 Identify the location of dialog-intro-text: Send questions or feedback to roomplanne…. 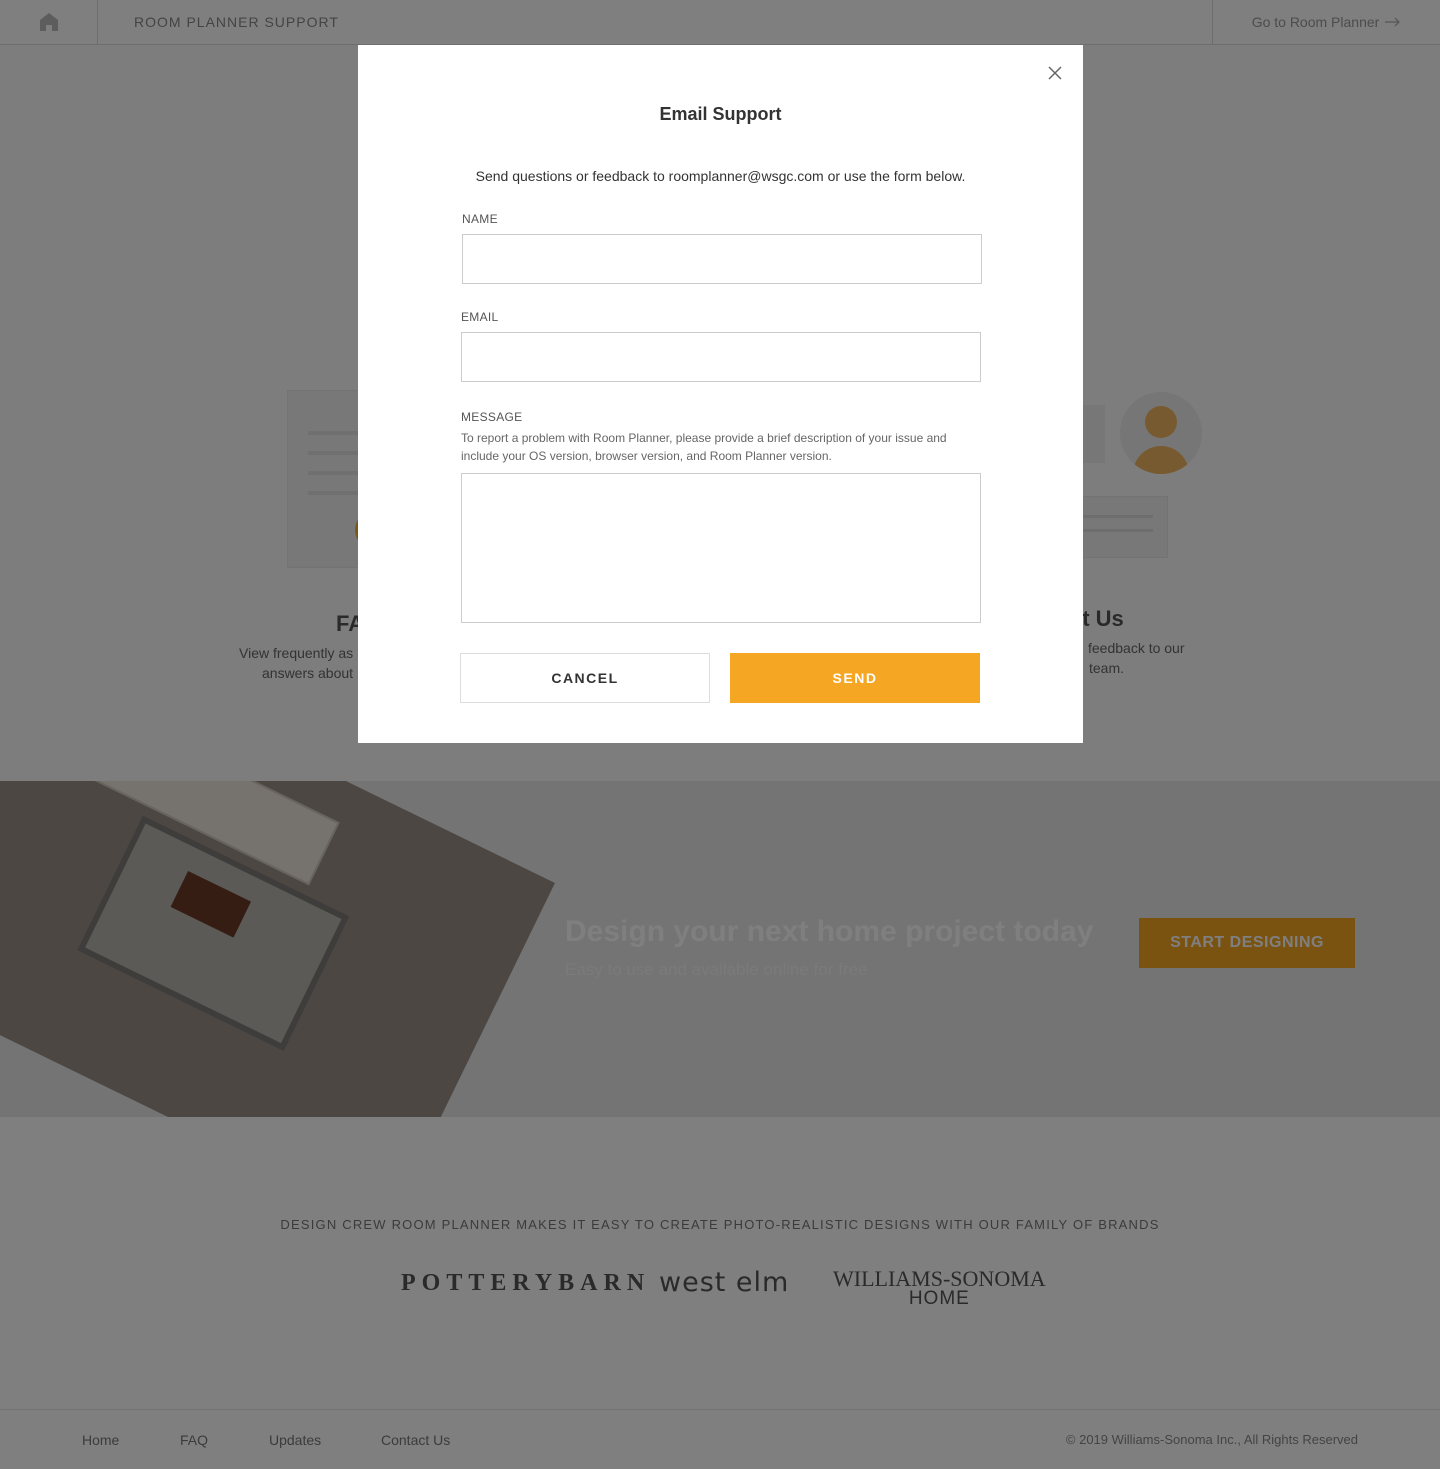
(720, 176).